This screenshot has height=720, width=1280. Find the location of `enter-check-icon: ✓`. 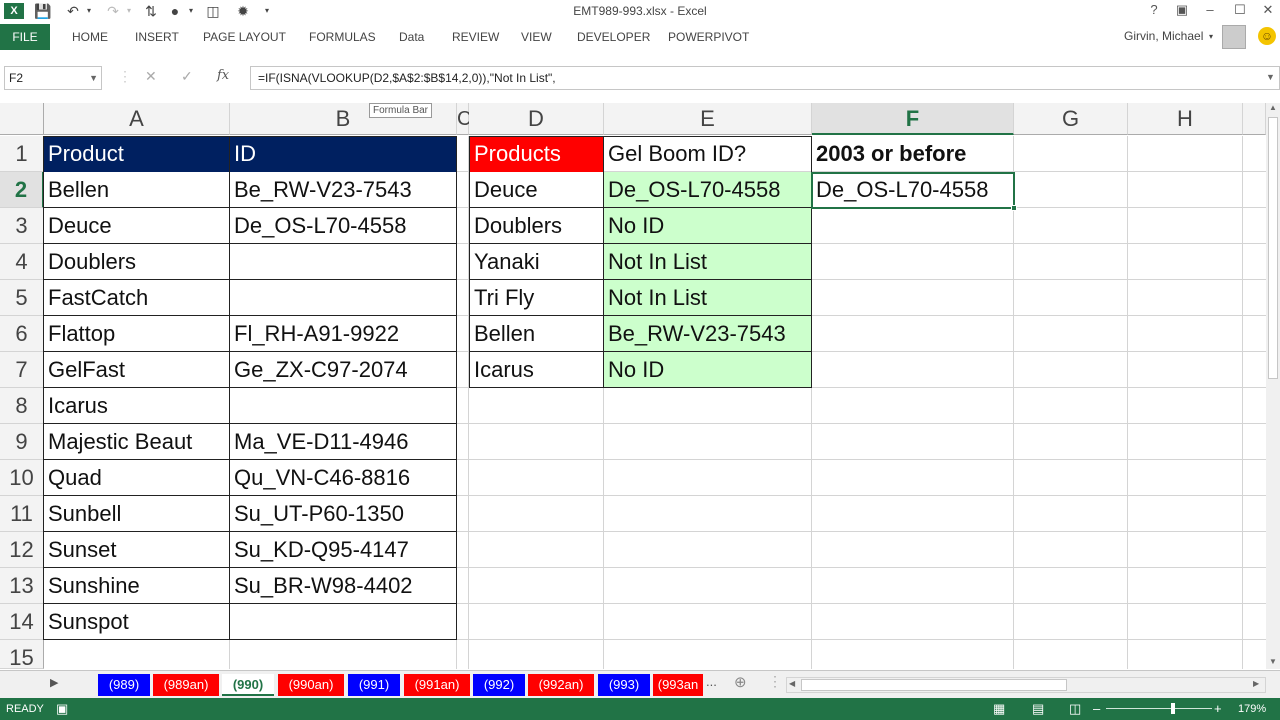

enter-check-icon: ✓ is located at coordinates (187, 76).